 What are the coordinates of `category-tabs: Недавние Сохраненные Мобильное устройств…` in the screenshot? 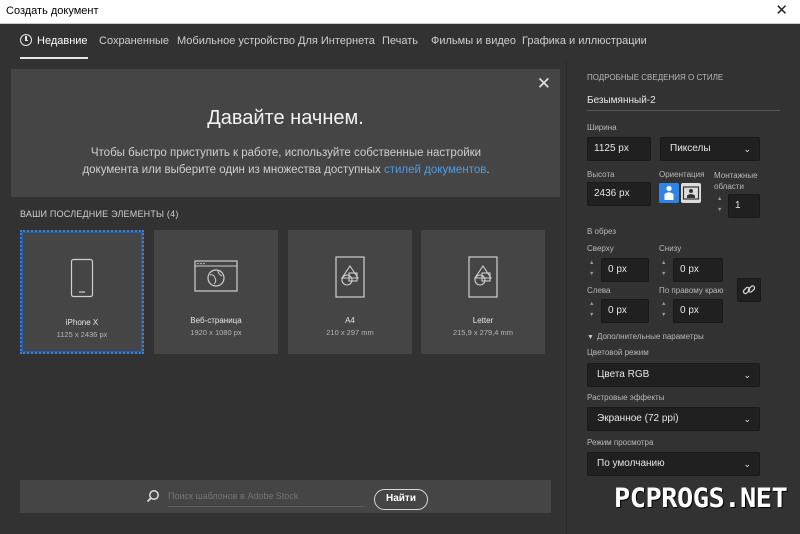 It's located at (400, 42).